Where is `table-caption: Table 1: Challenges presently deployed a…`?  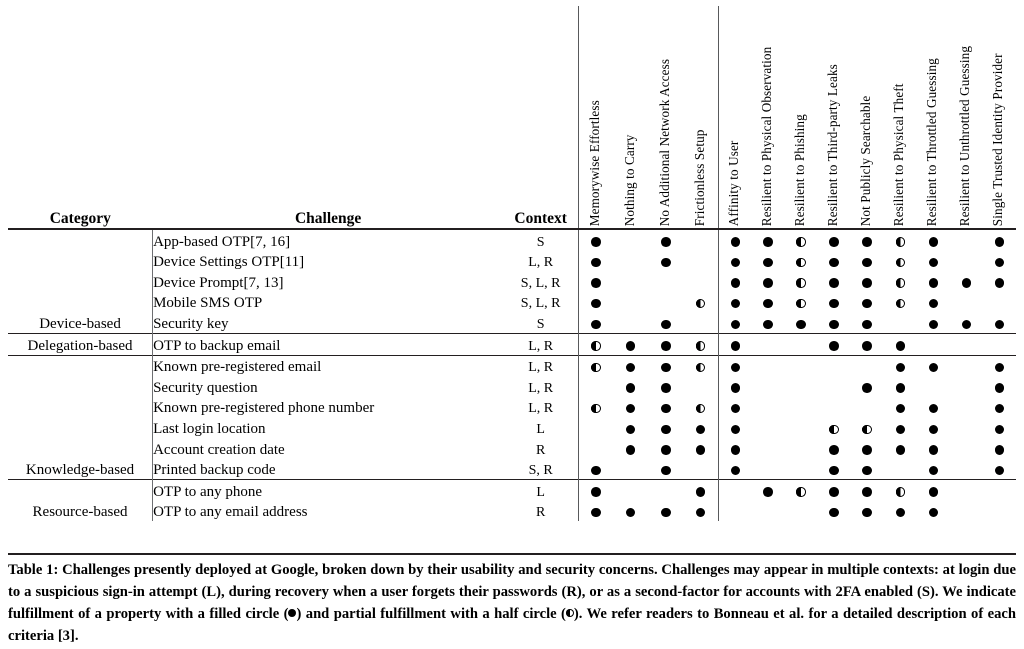
table-caption: Table 1: Challenges presently deployed a… is located at coordinates (512, 600).